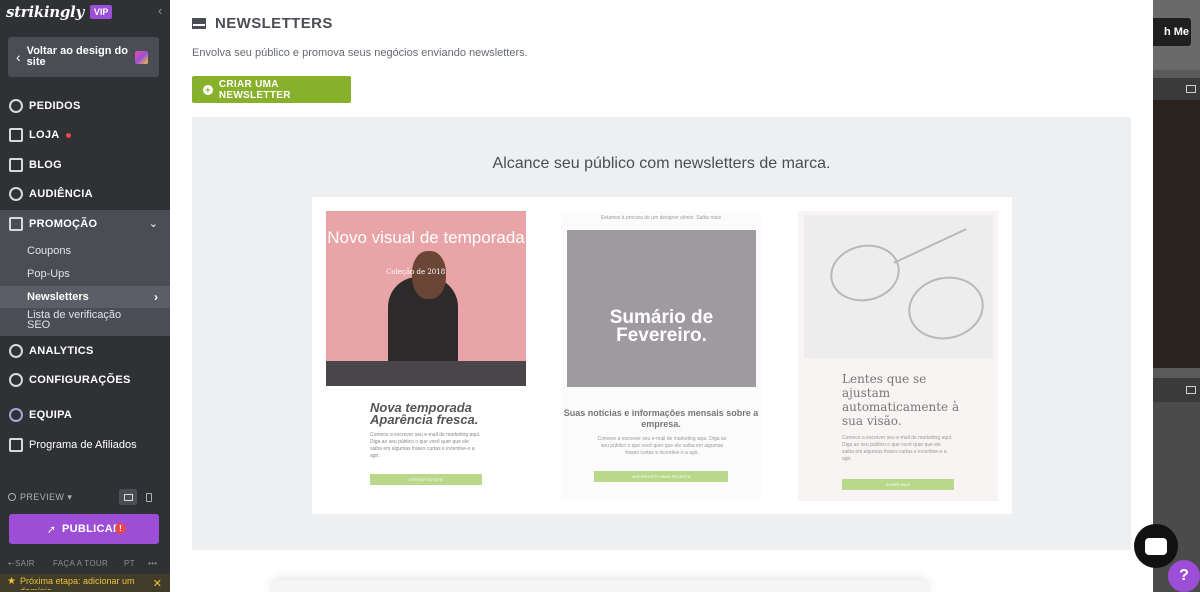  I want to click on phone-icon, so click(149, 497).